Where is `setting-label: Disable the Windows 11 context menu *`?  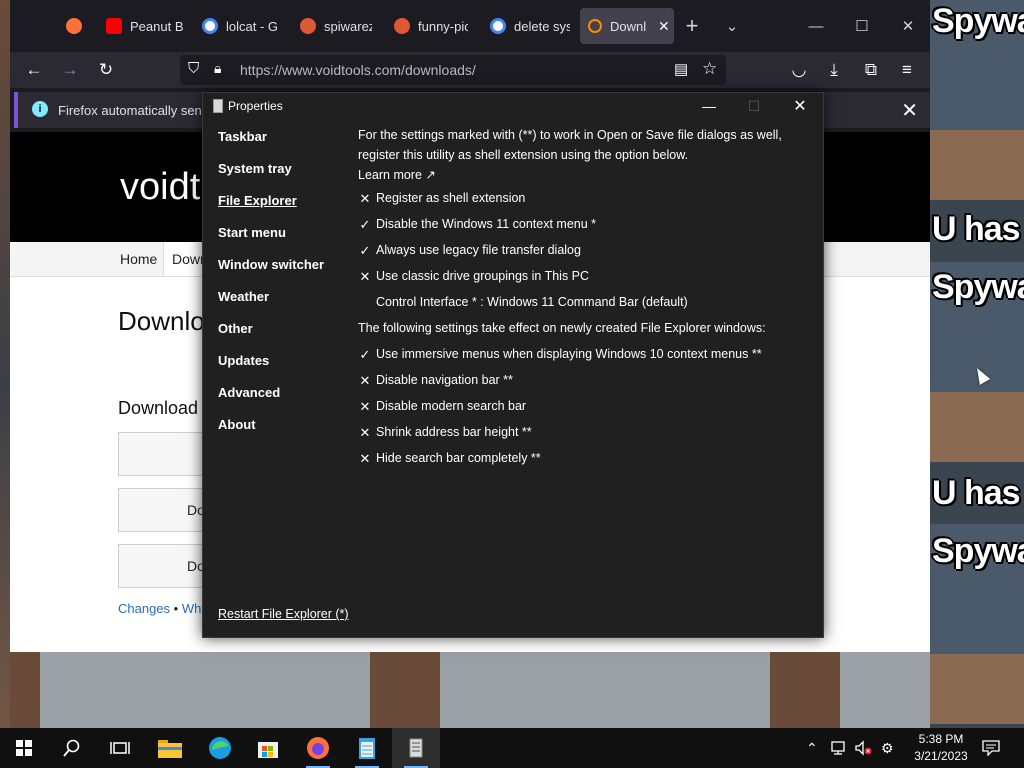
setting-label: Disable the Windows 11 context menu * is located at coordinates (486, 224).